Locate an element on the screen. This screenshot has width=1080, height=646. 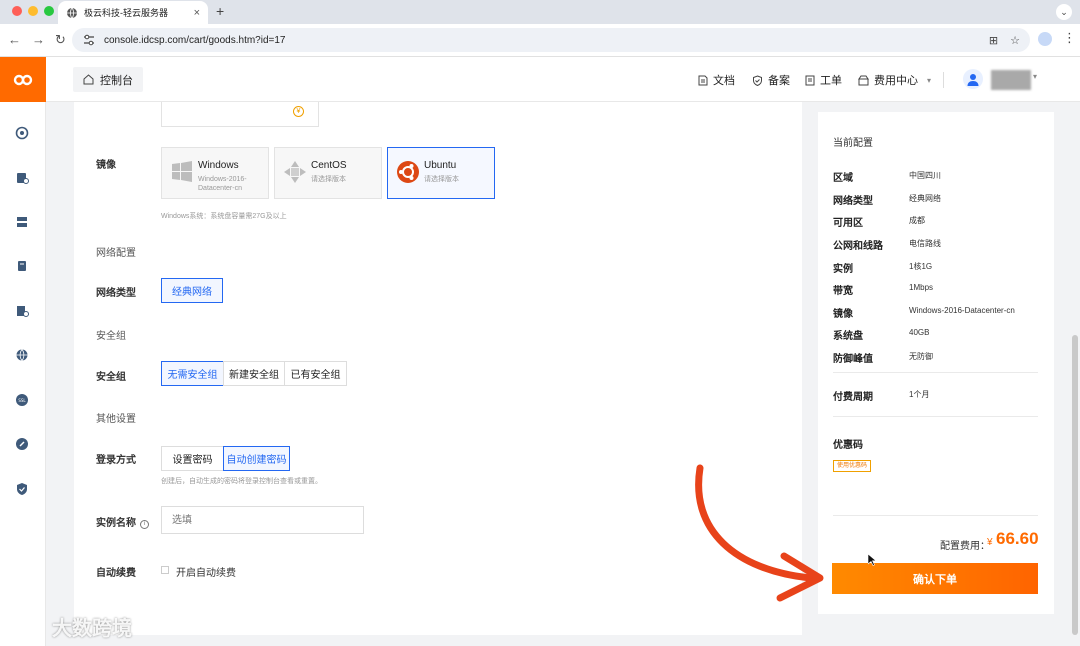
summary-value: 成都 is located at coordinates (917, 220).